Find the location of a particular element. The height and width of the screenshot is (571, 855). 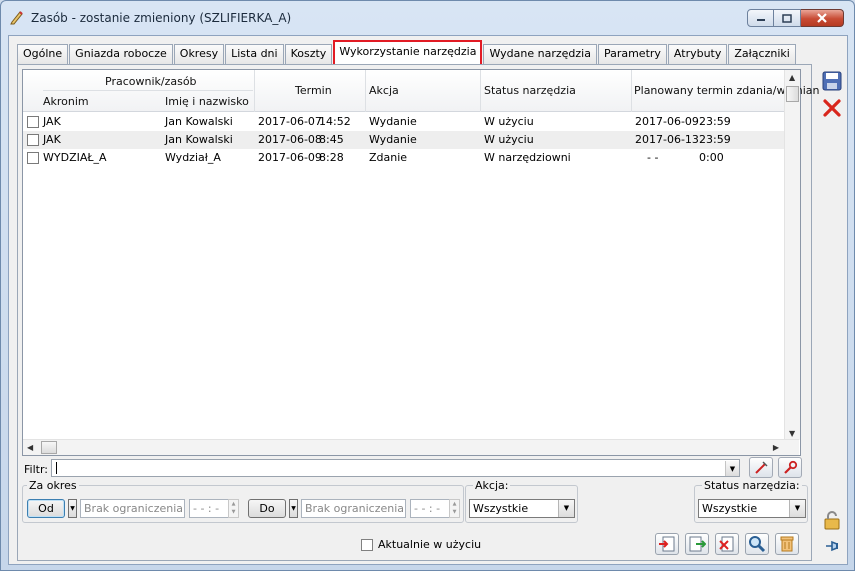

od-time-field: - - : - is located at coordinates (209, 508).